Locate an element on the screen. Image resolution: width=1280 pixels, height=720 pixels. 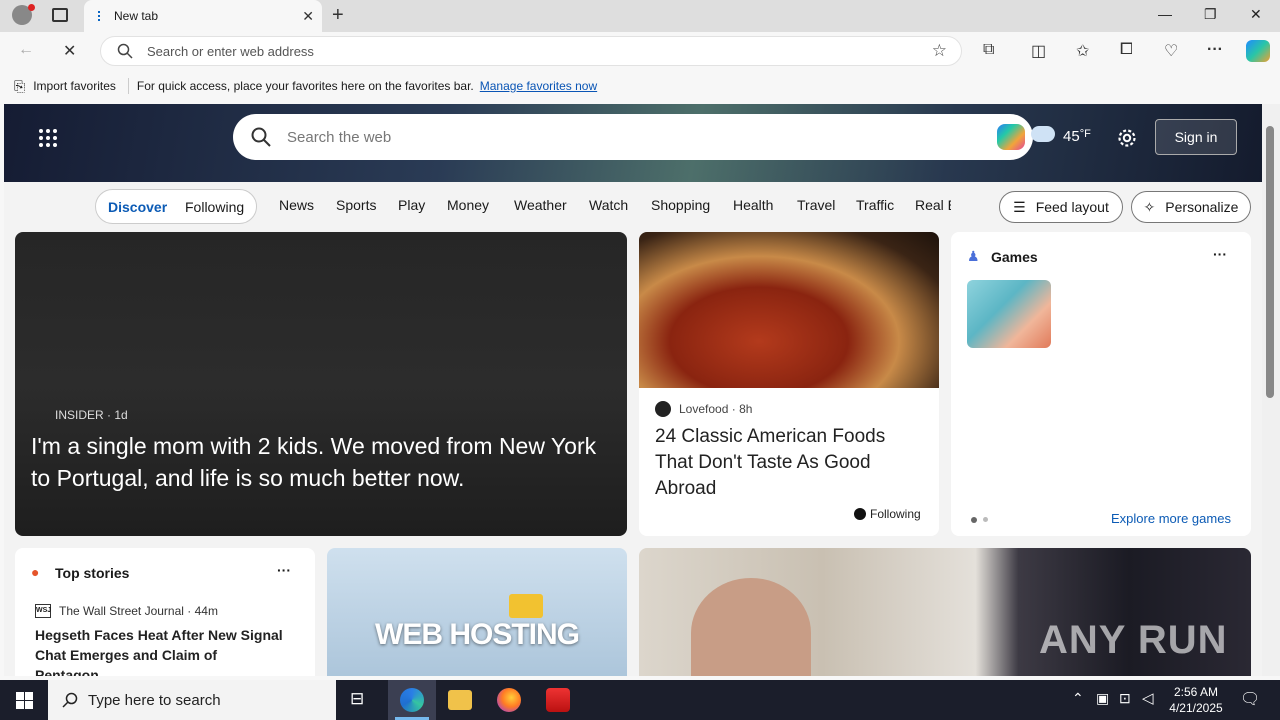
category-watch: Watch is located at coordinates (608, 205).